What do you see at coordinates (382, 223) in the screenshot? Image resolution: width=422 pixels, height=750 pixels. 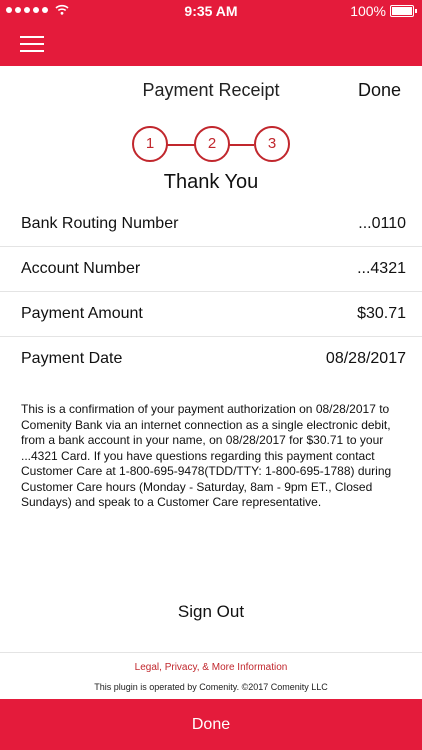 I see `detail-value: ...0110` at bounding box center [382, 223].